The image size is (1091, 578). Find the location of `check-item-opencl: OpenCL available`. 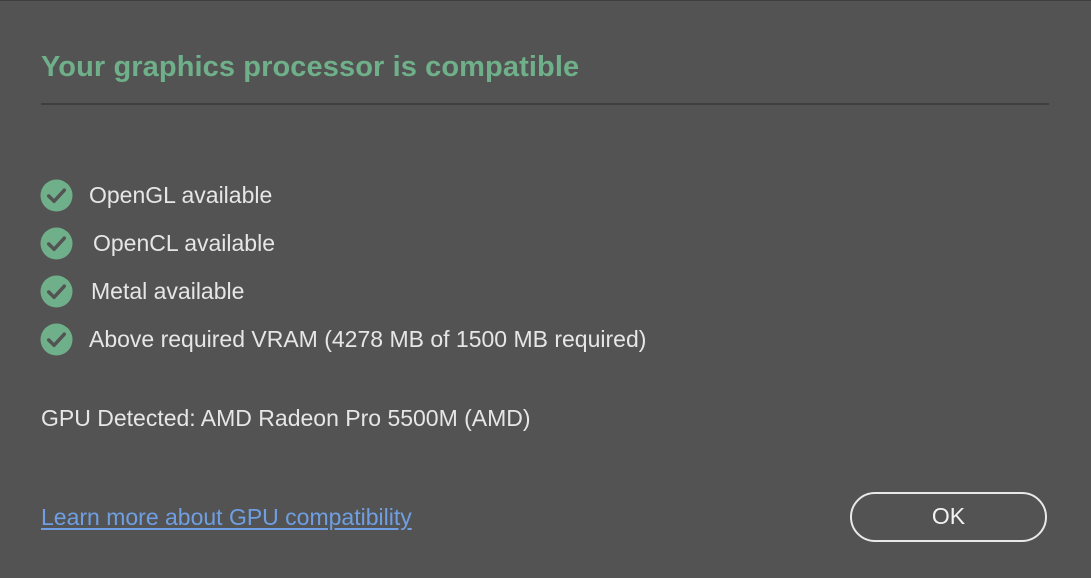

check-item-opencl: OpenCL available is located at coordinates (343, 243).